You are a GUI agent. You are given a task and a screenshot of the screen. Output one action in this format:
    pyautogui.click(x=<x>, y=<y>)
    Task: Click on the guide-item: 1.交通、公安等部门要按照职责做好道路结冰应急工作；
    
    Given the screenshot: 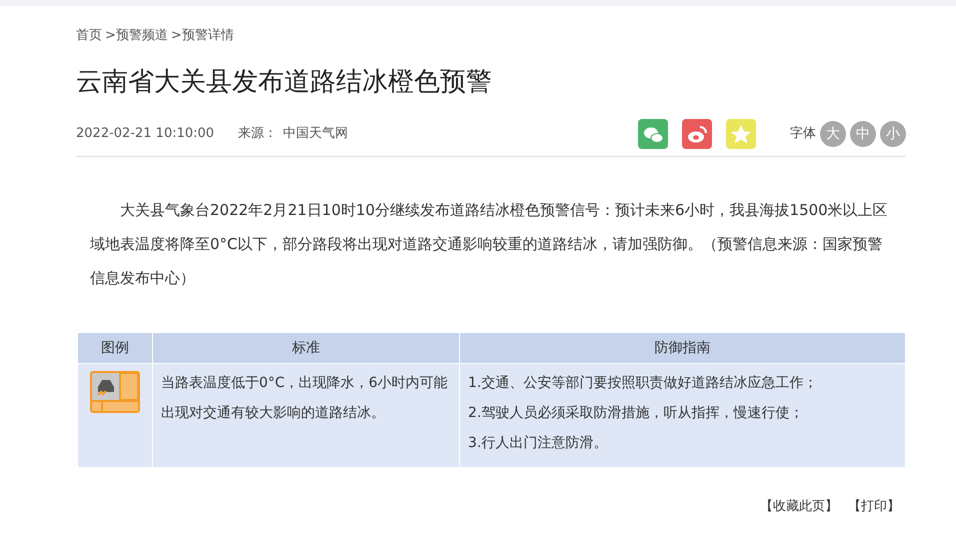 What is the action you would take?
    pyautogui.click(x=643, y=383)
    